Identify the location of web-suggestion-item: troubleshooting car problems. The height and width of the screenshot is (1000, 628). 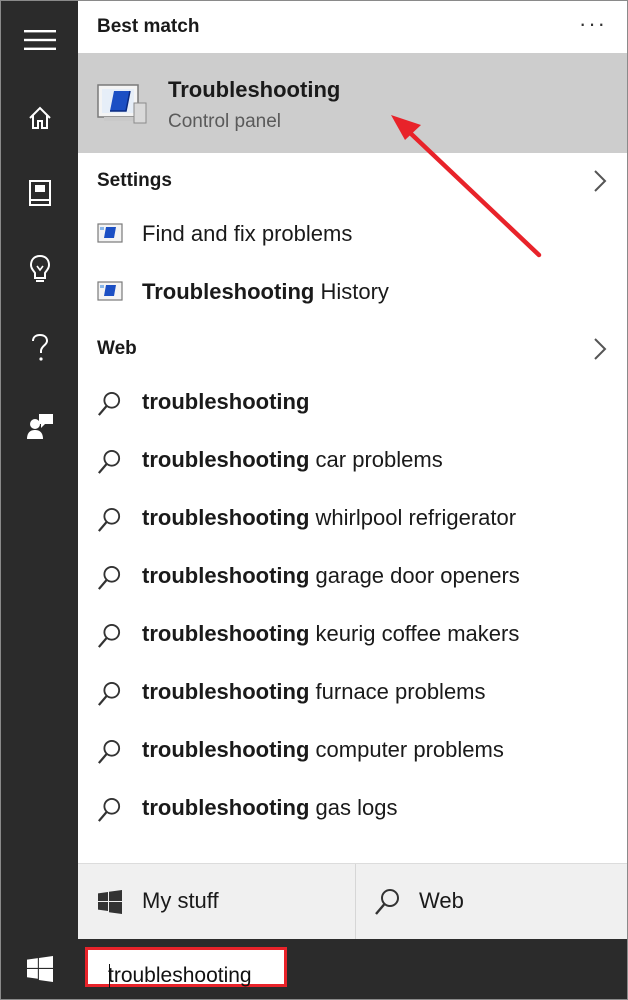
(352, 461).